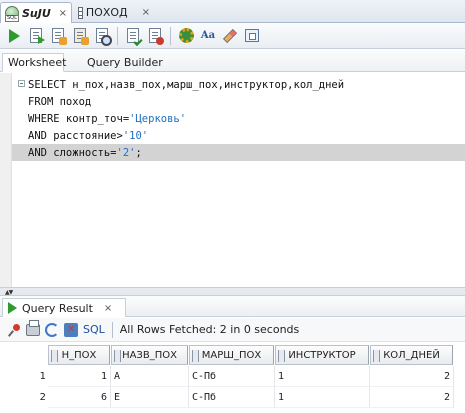  What do you see at coordinates (232, 306) in the screenshot?
I see `results-tab-bar: Query Result ×` at bounding box center [232, 306].